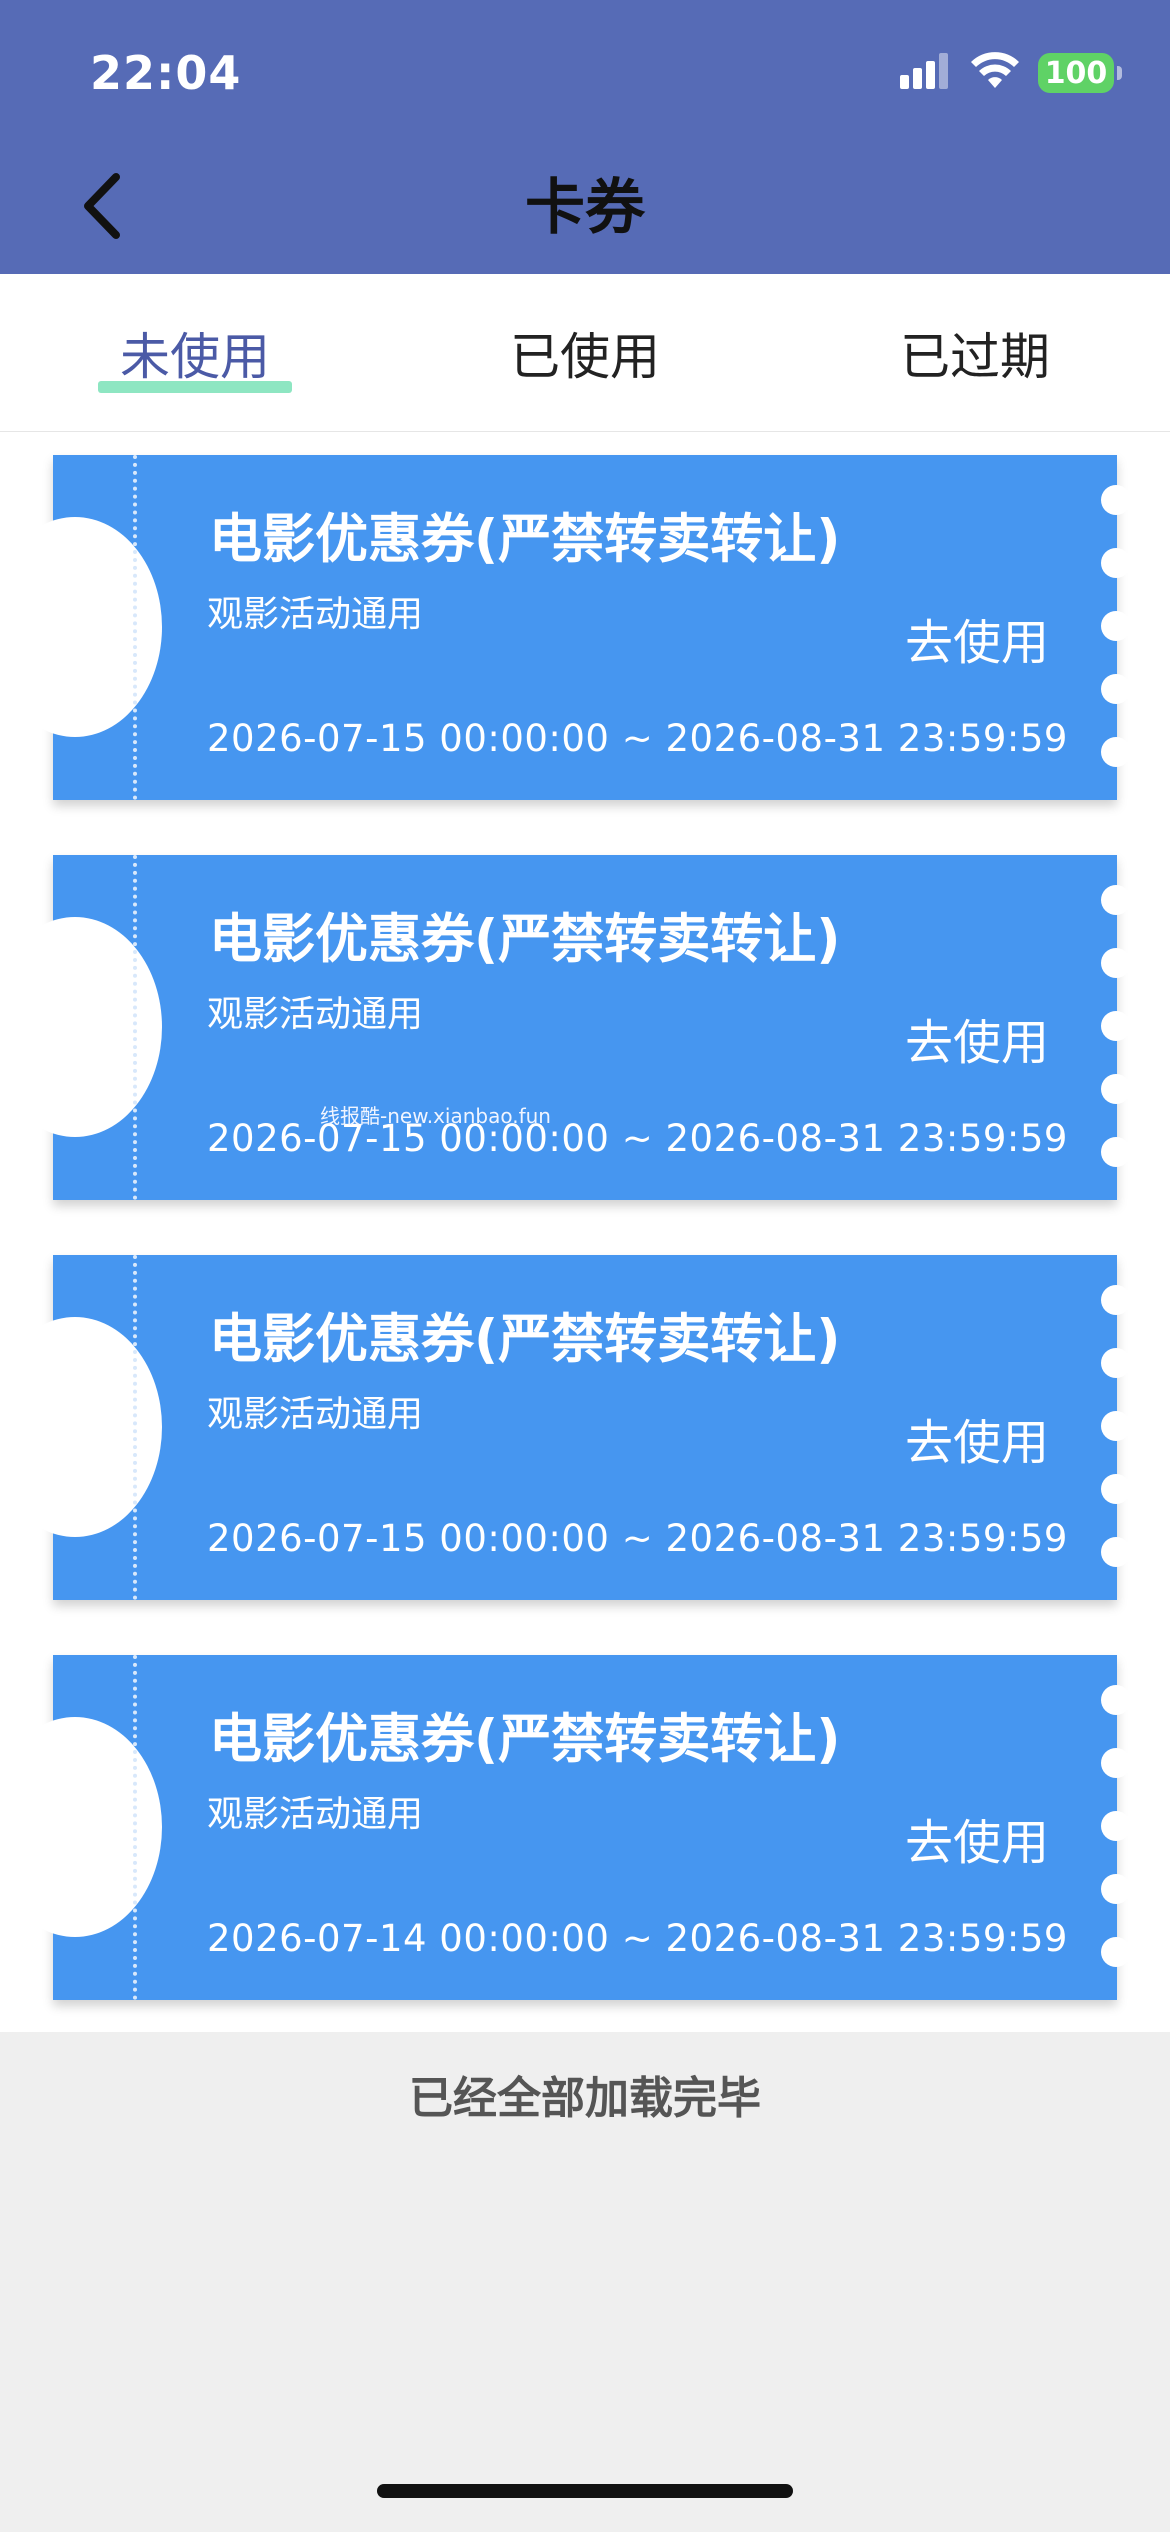  I want to click on wifi-icon, so click(995, 73).